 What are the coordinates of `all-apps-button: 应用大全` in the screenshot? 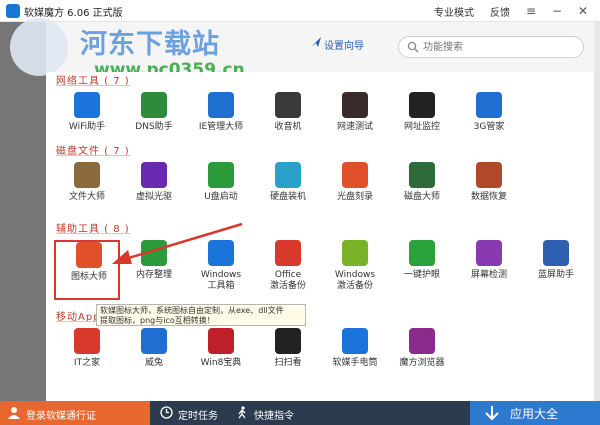 It's located at (535, 413).